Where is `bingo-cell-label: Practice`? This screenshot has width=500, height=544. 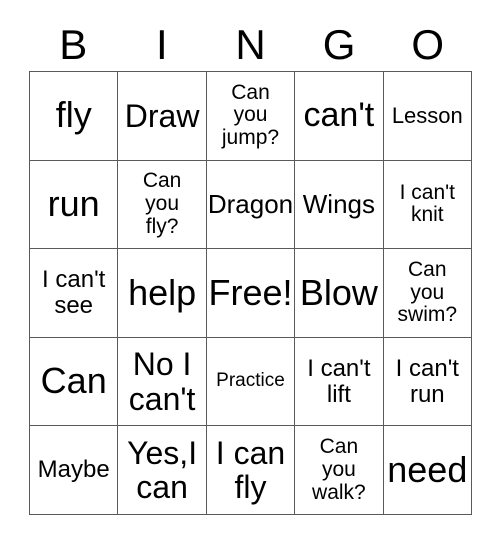 bingo-cell-label: Practice is located at coordinates (250, 381).